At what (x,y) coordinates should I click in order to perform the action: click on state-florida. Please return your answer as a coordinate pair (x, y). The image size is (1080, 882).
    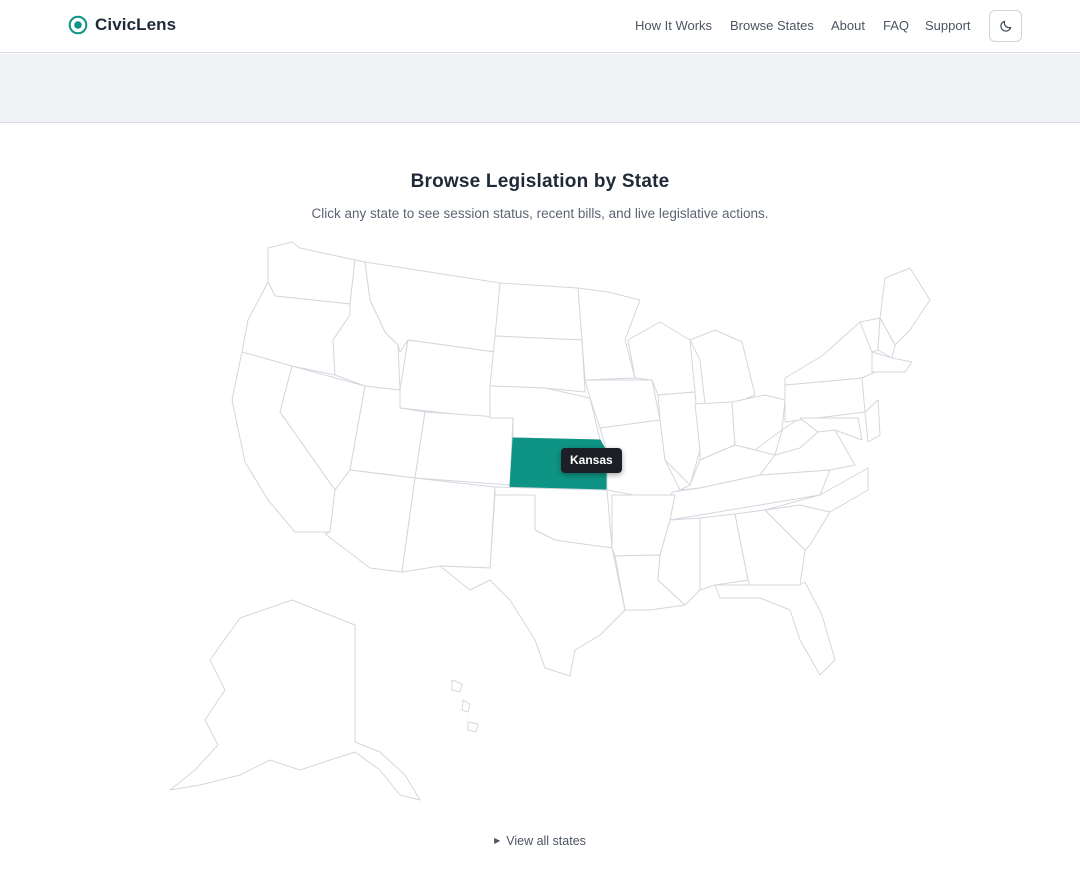
    Looking at the image, I should click on (775, 628).